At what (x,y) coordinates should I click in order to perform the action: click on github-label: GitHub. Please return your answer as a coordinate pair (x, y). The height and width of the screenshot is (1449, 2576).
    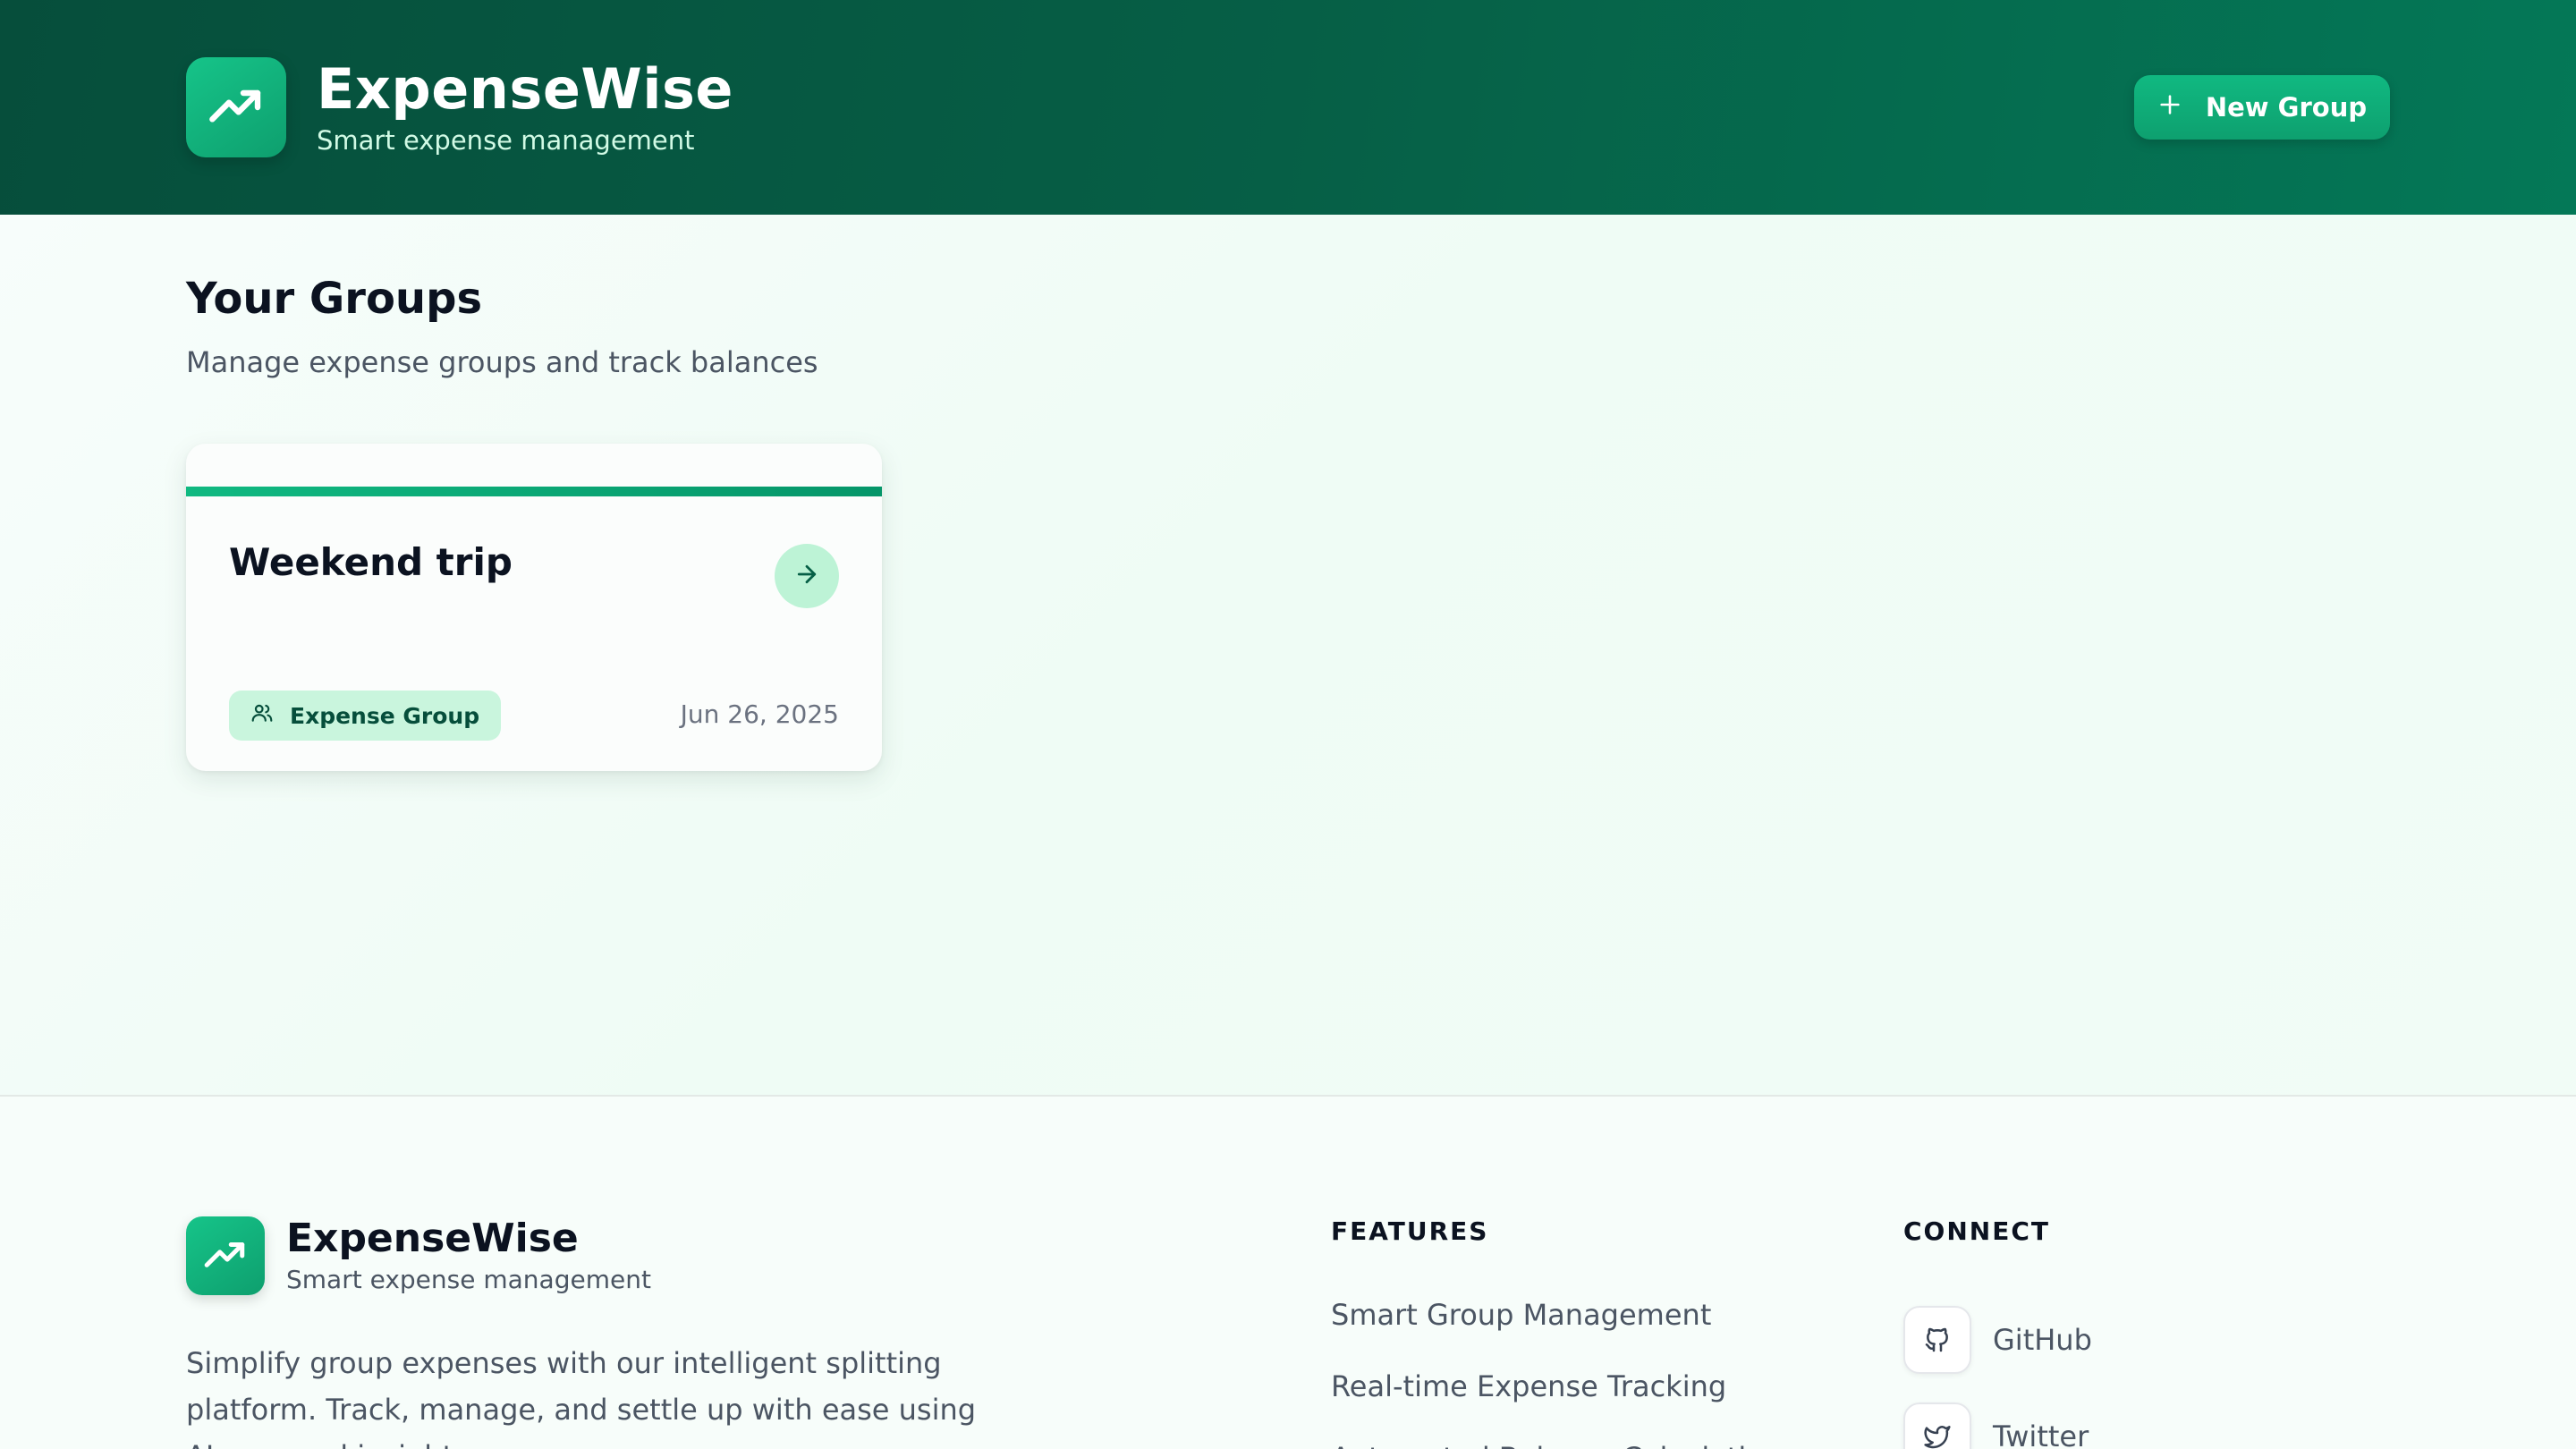
    Looking at the image, I should click on (2042, 1340).